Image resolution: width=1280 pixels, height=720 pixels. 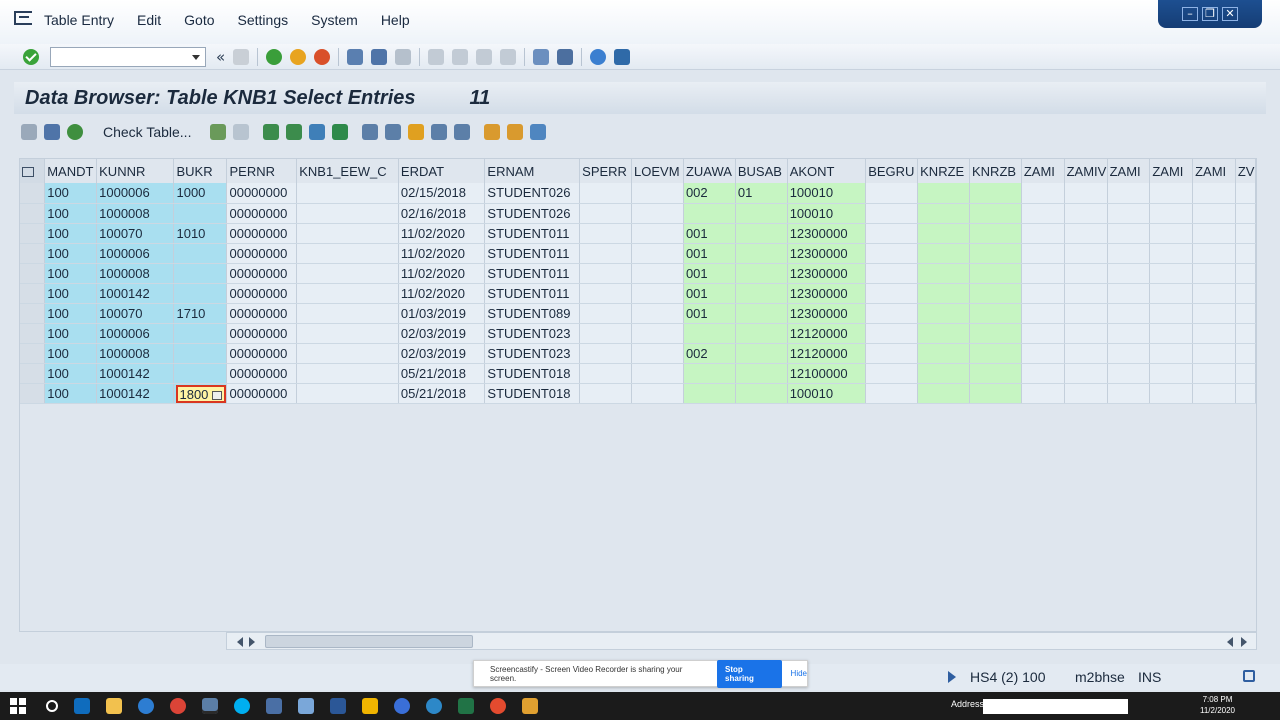 What do you see at coordinates (135, 293) in the screenshot?
I see `table-cell: 1000142` at bounding box center [135, 293].